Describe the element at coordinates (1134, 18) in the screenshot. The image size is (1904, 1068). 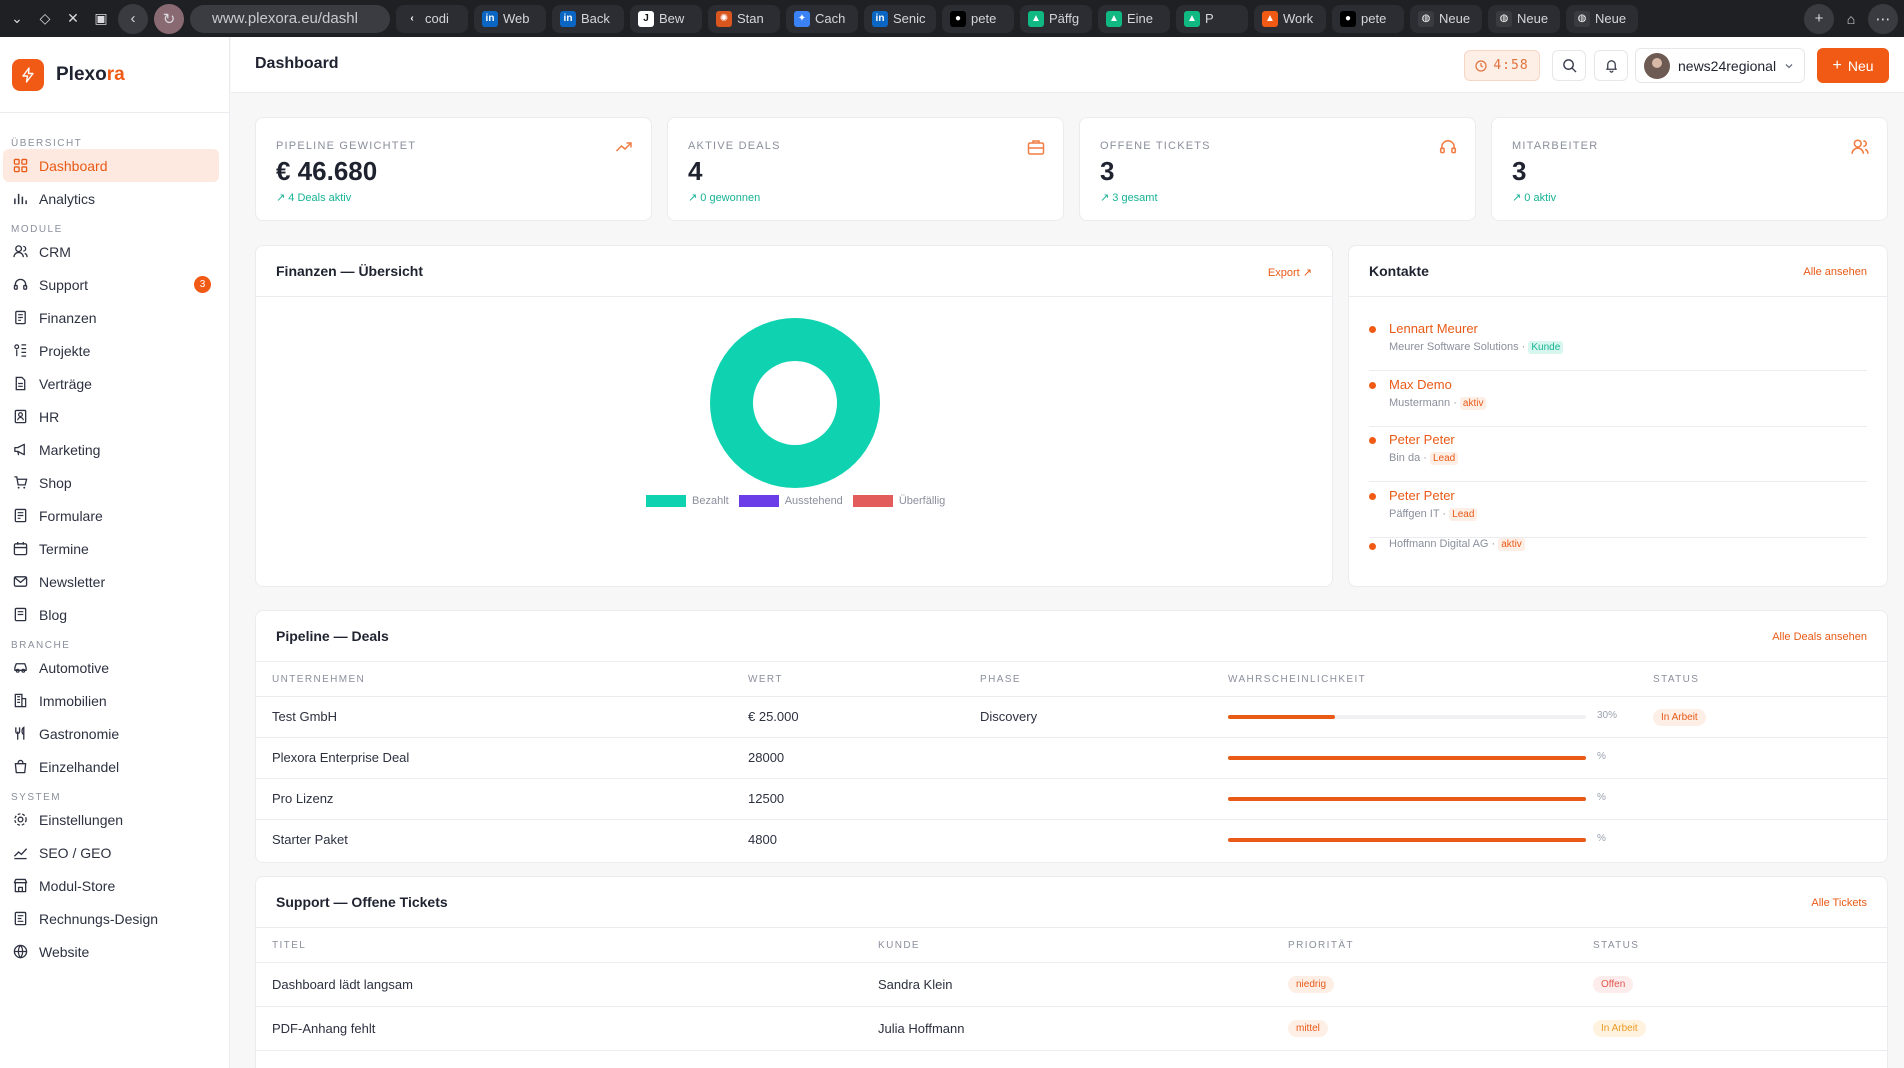
I see `browser-tab: ▲ Eine` at that location.